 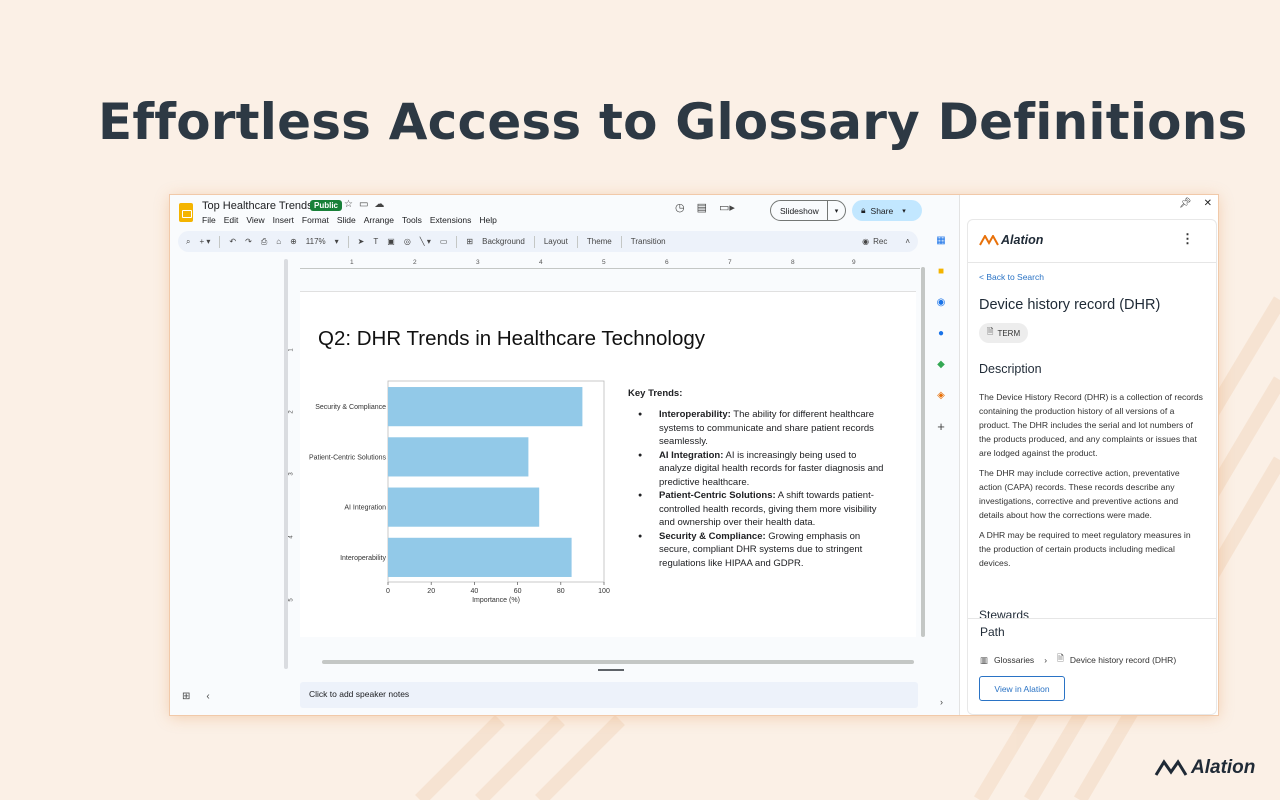 I want to click on share-button: 🔒︎ Share ▾, so click(x=887, y=210).